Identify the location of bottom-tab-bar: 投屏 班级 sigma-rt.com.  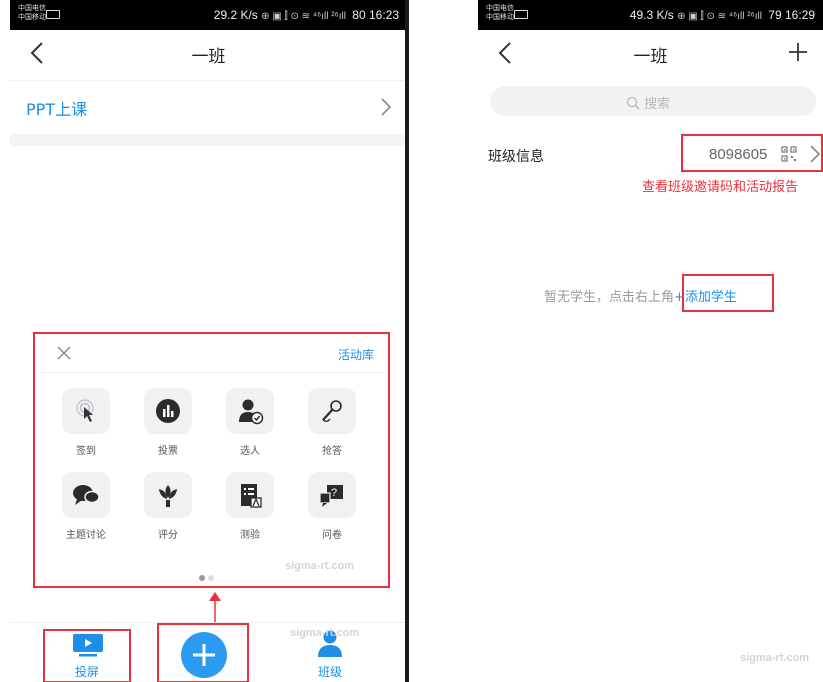
(208, 652).